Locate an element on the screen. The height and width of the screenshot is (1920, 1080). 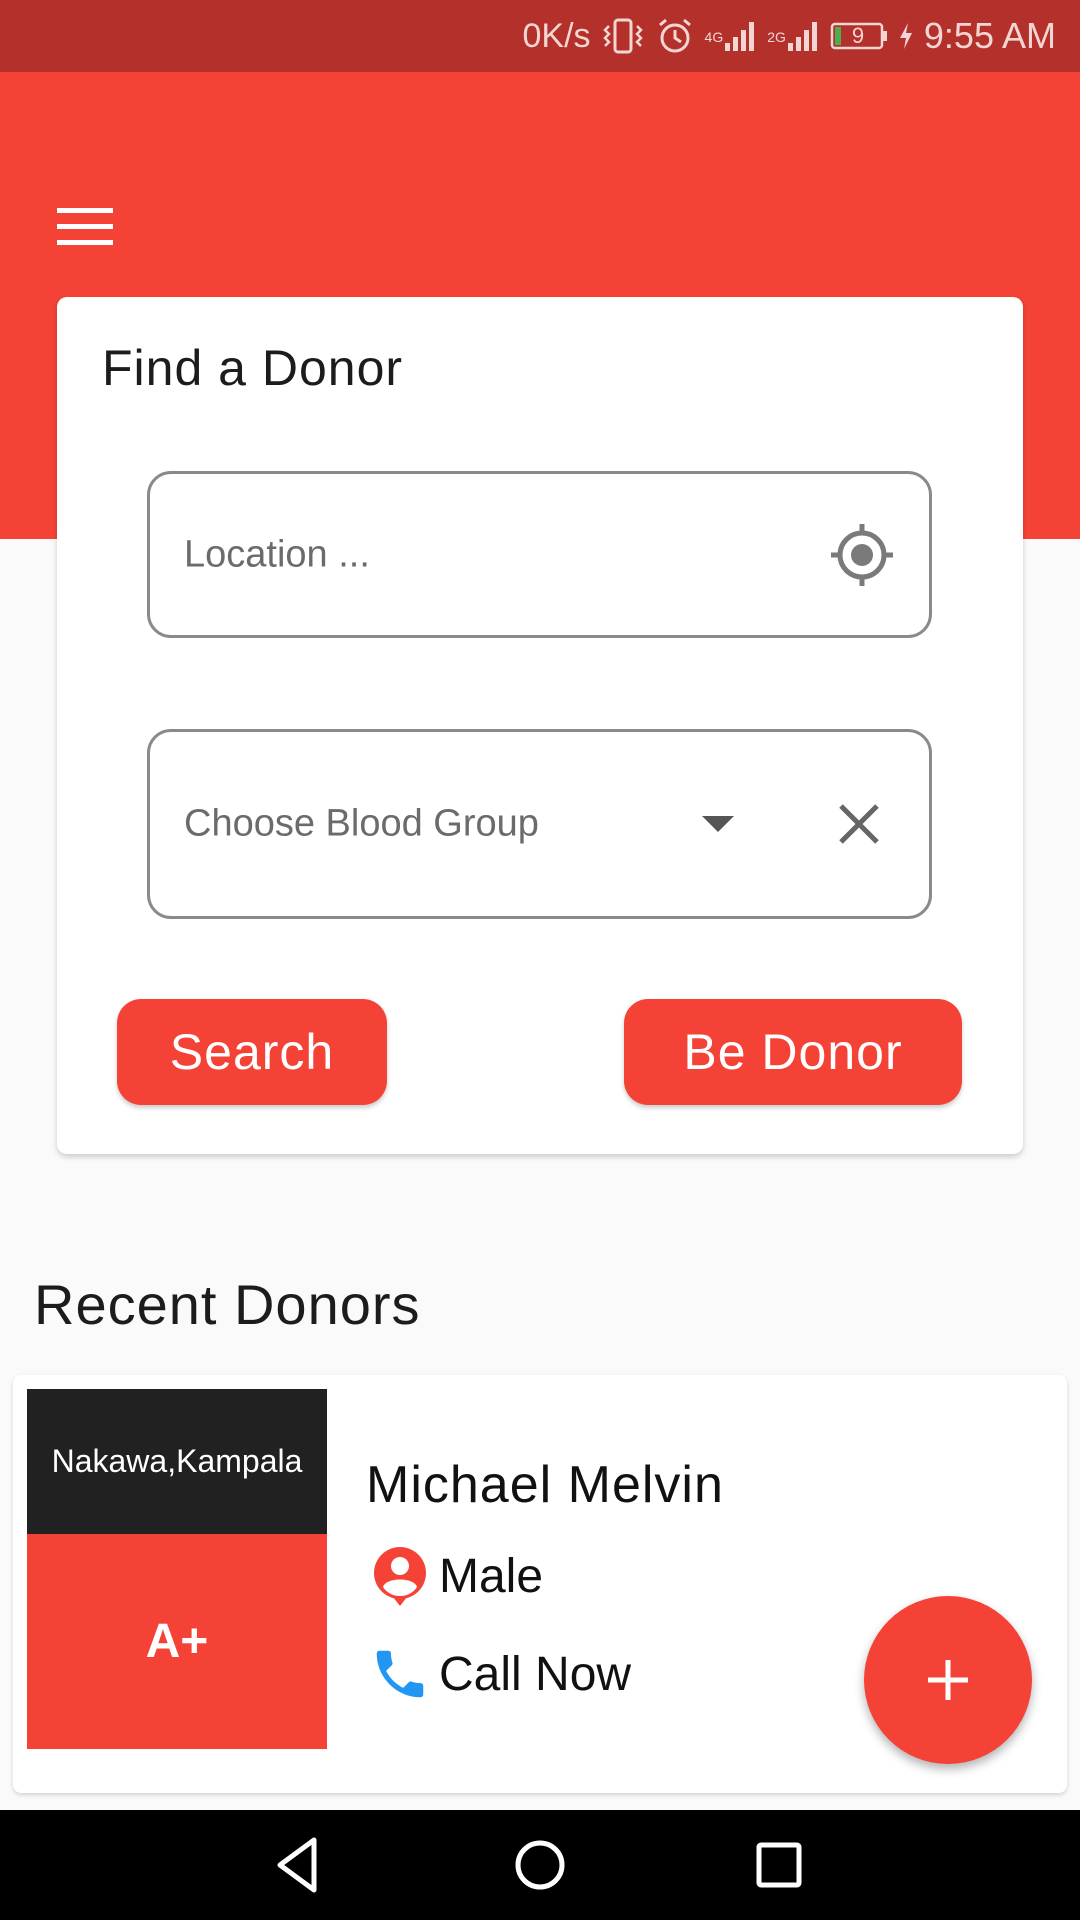
hamburger-menu-icon is located at coordinates (85, 226).